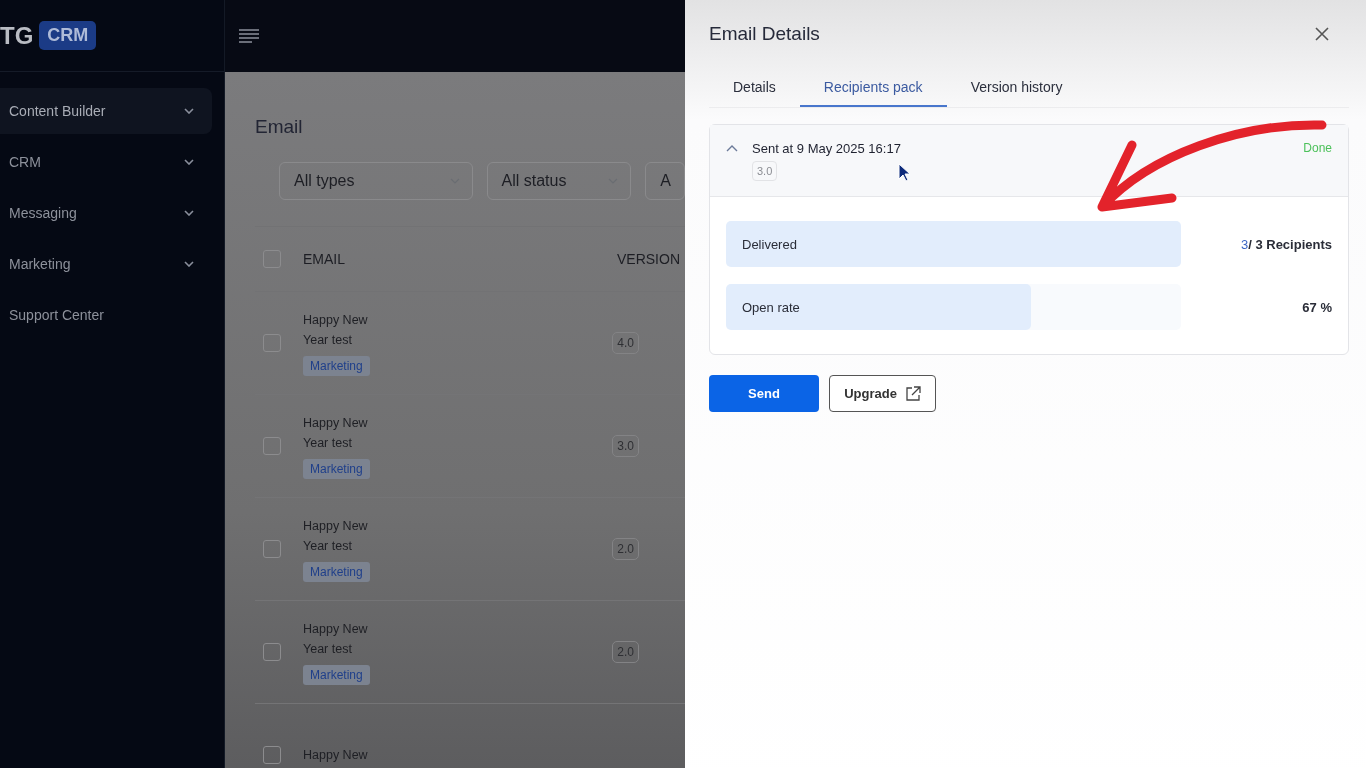 The image size is (1366, 768). What do you see at coordinates (17, 35) in the screenshot?
I see `logo-text: TG` at bounding box center [17, 35].